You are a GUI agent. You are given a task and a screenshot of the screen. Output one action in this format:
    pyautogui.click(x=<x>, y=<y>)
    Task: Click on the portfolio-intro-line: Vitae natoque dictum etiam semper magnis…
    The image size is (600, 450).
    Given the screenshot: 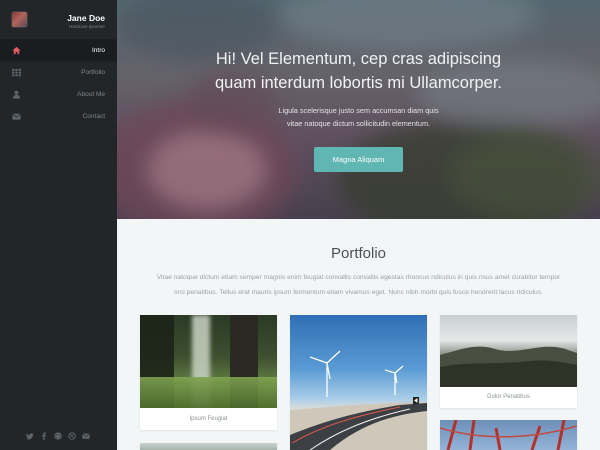 What is the action you would take?
    pyautogui.click(x=358, y=277)
    